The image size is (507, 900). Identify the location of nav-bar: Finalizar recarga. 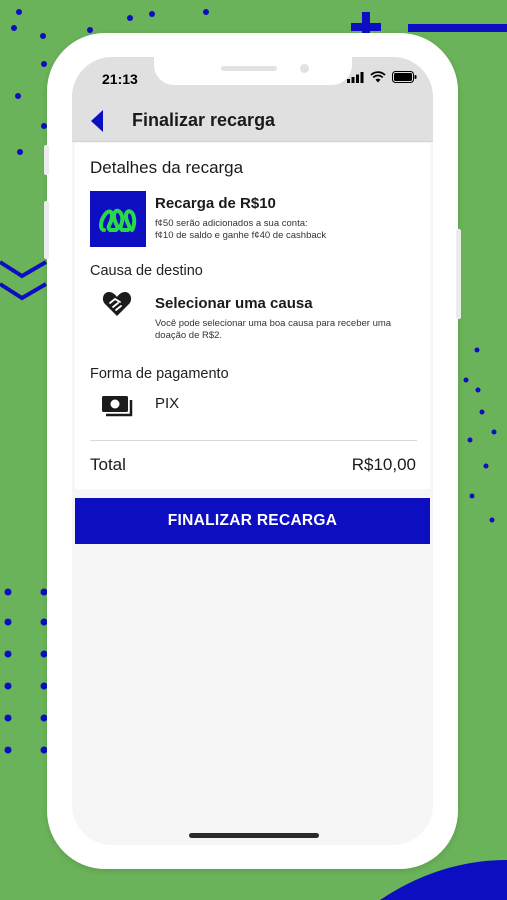
(252, 121).